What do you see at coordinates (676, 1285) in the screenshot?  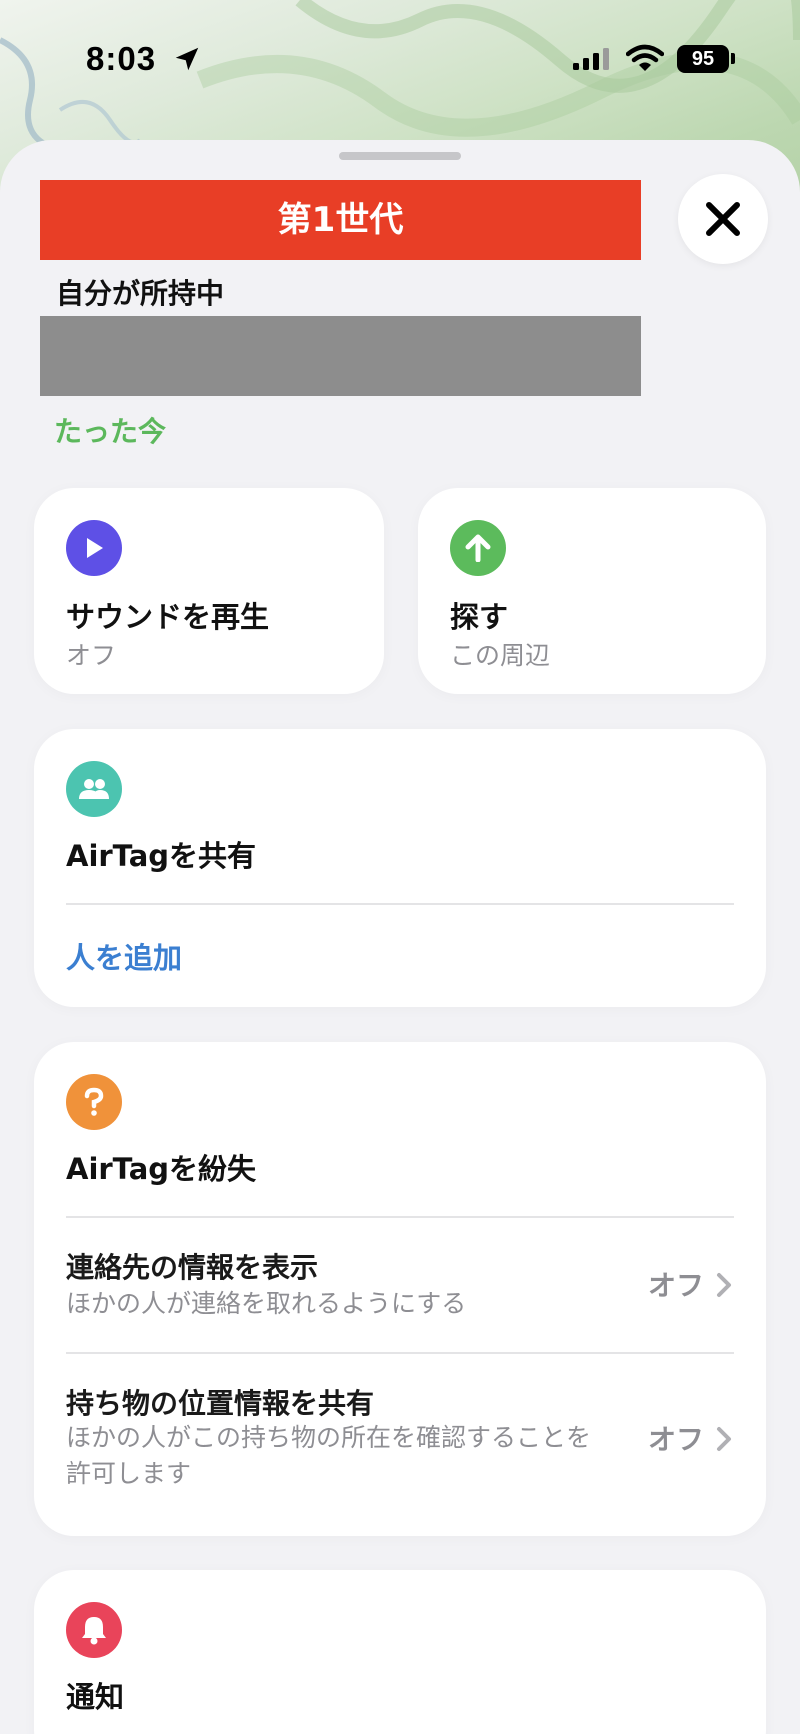 I see `show-contact-info-value: オフ` at bounding box center [676, 1285].